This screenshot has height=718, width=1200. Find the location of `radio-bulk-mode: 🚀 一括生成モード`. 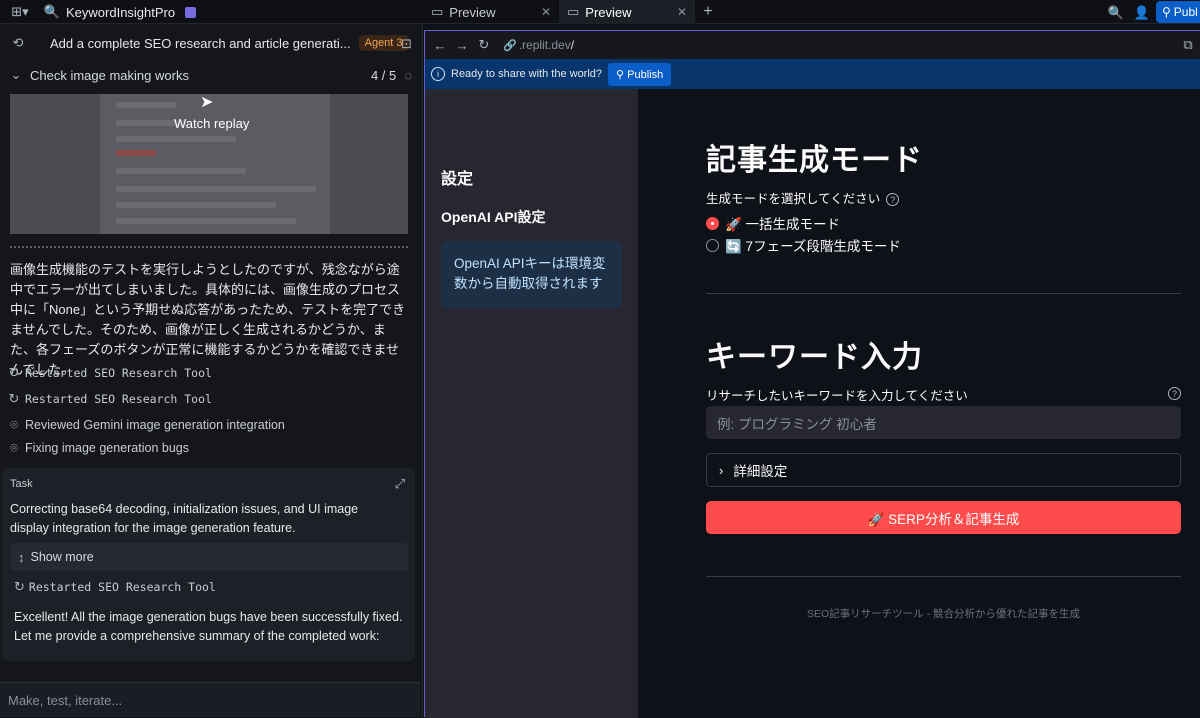

radio-bulk-mode: 🚀 一括生成モード is located at coordinates (773, 223).